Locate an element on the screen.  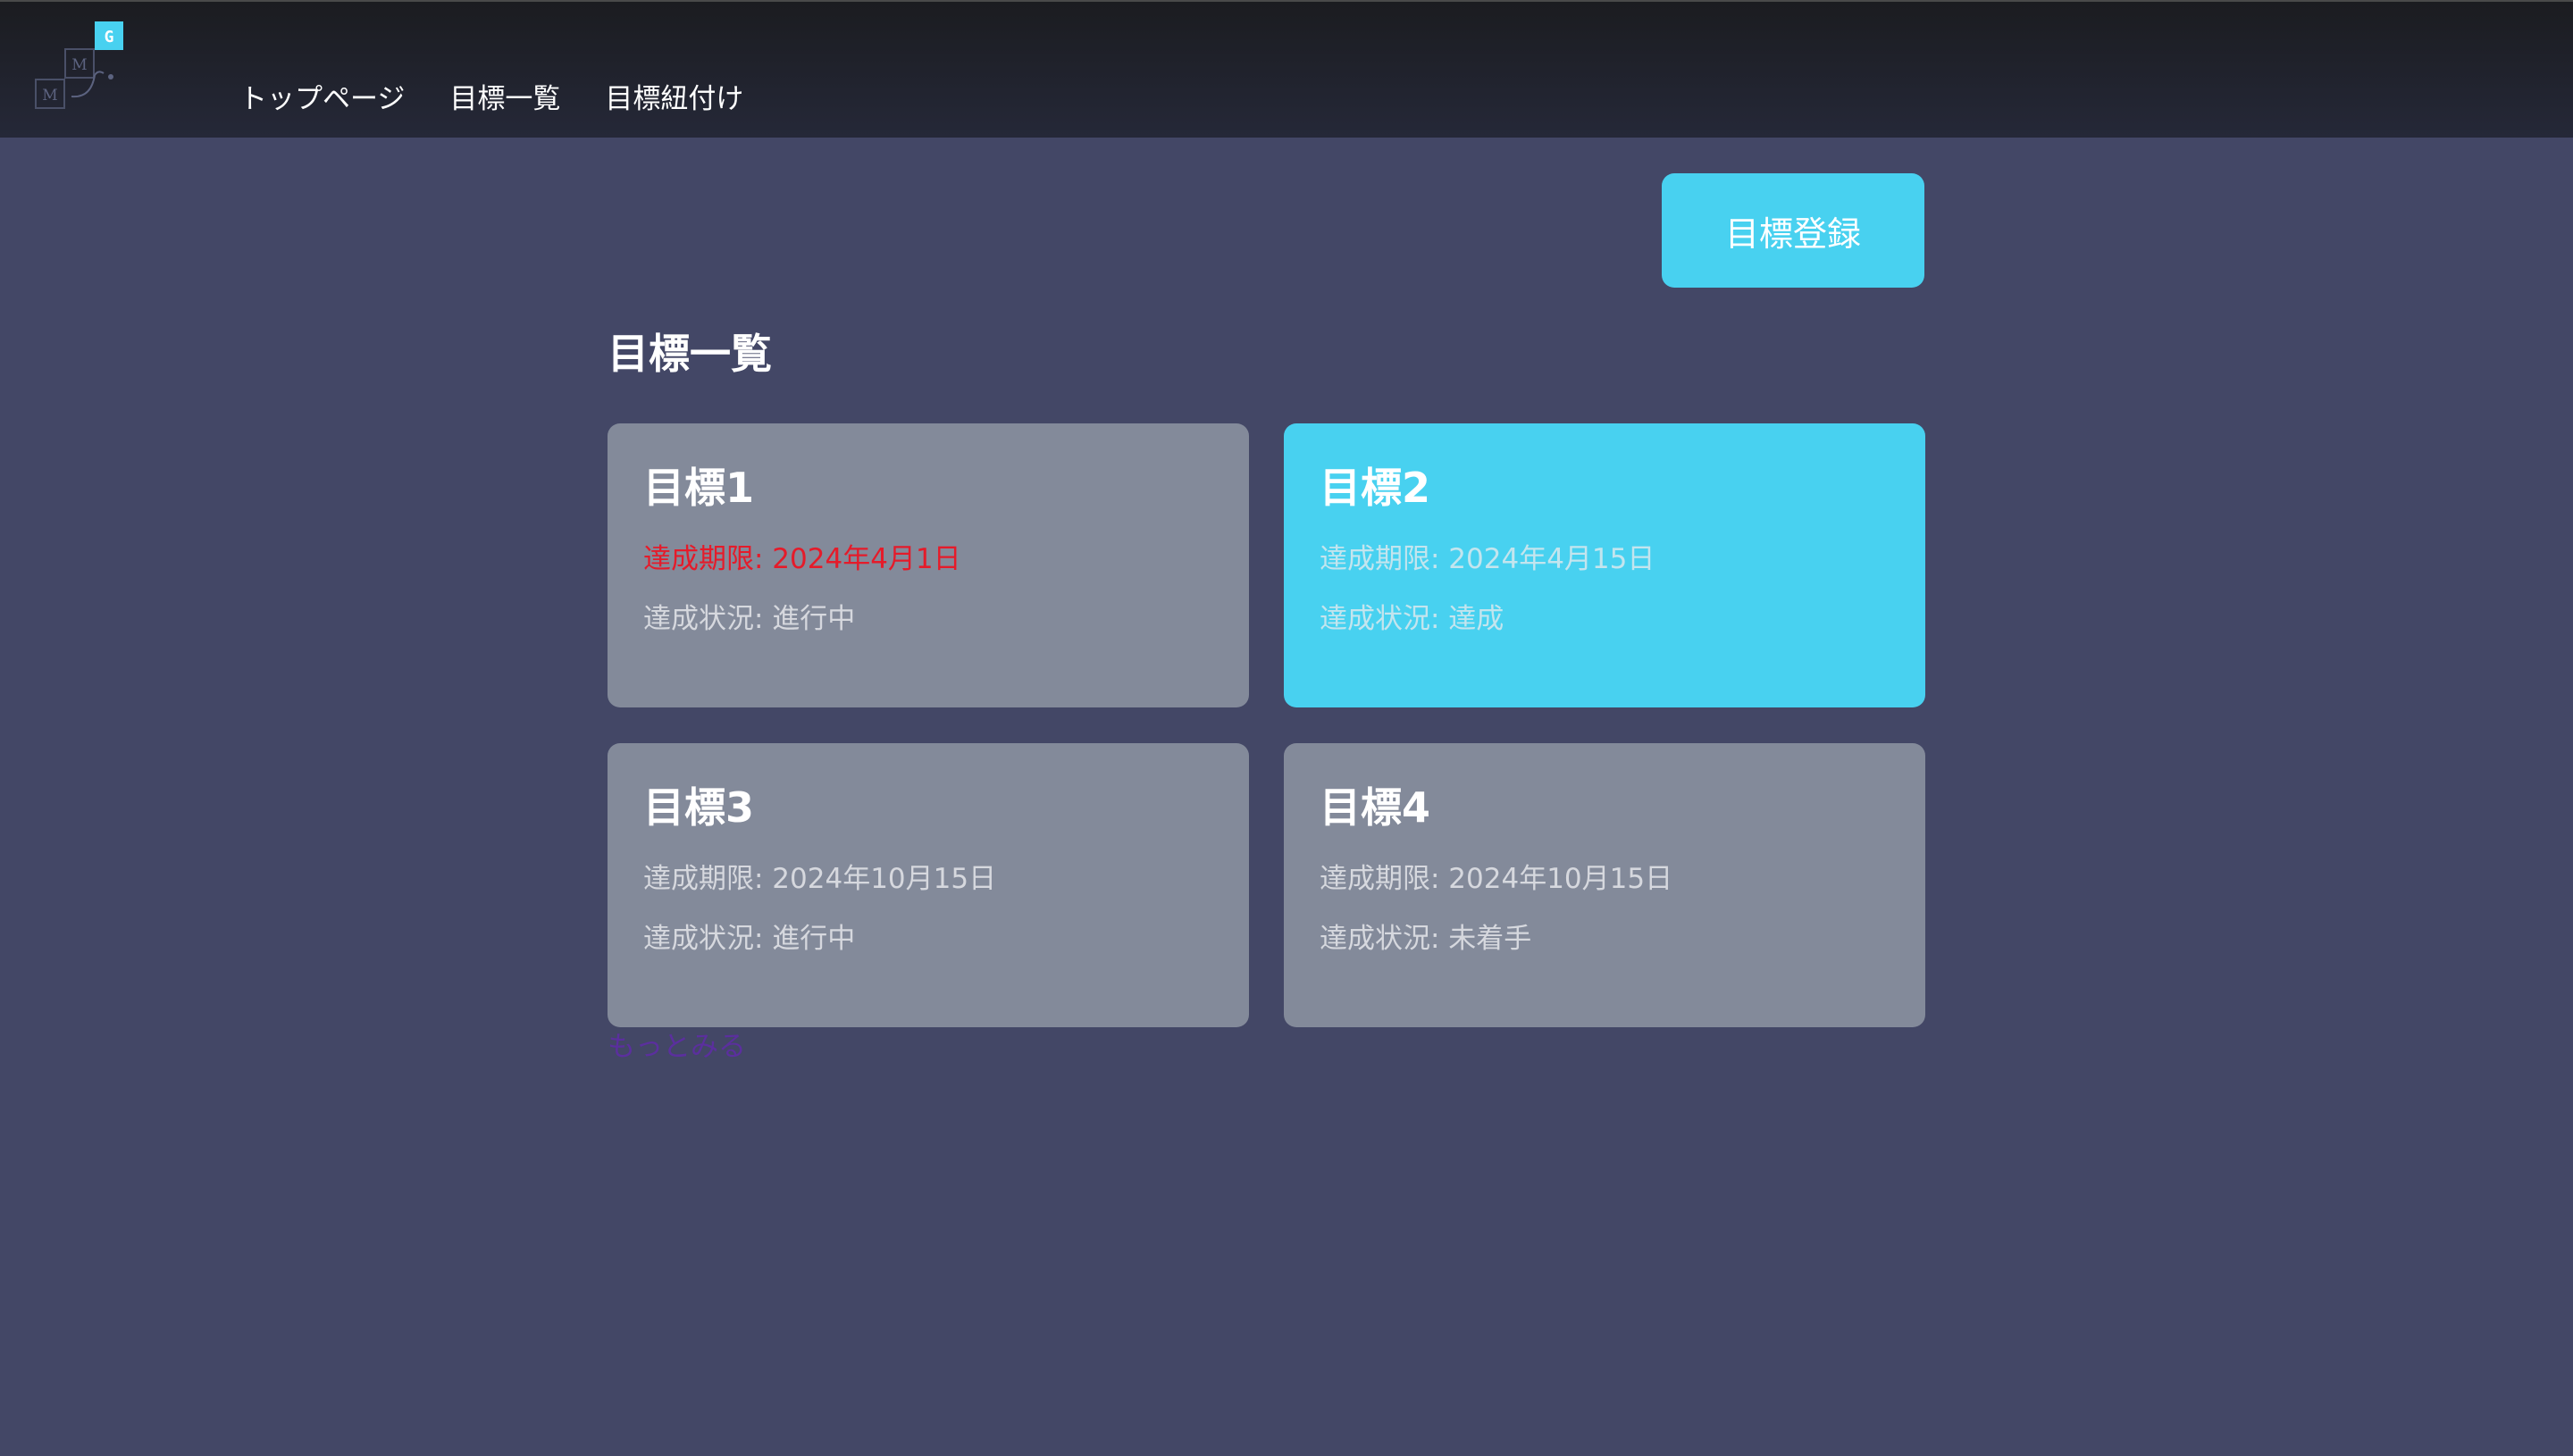
register-goal-button: 目標登録 is located at coordinates (1793, 230).